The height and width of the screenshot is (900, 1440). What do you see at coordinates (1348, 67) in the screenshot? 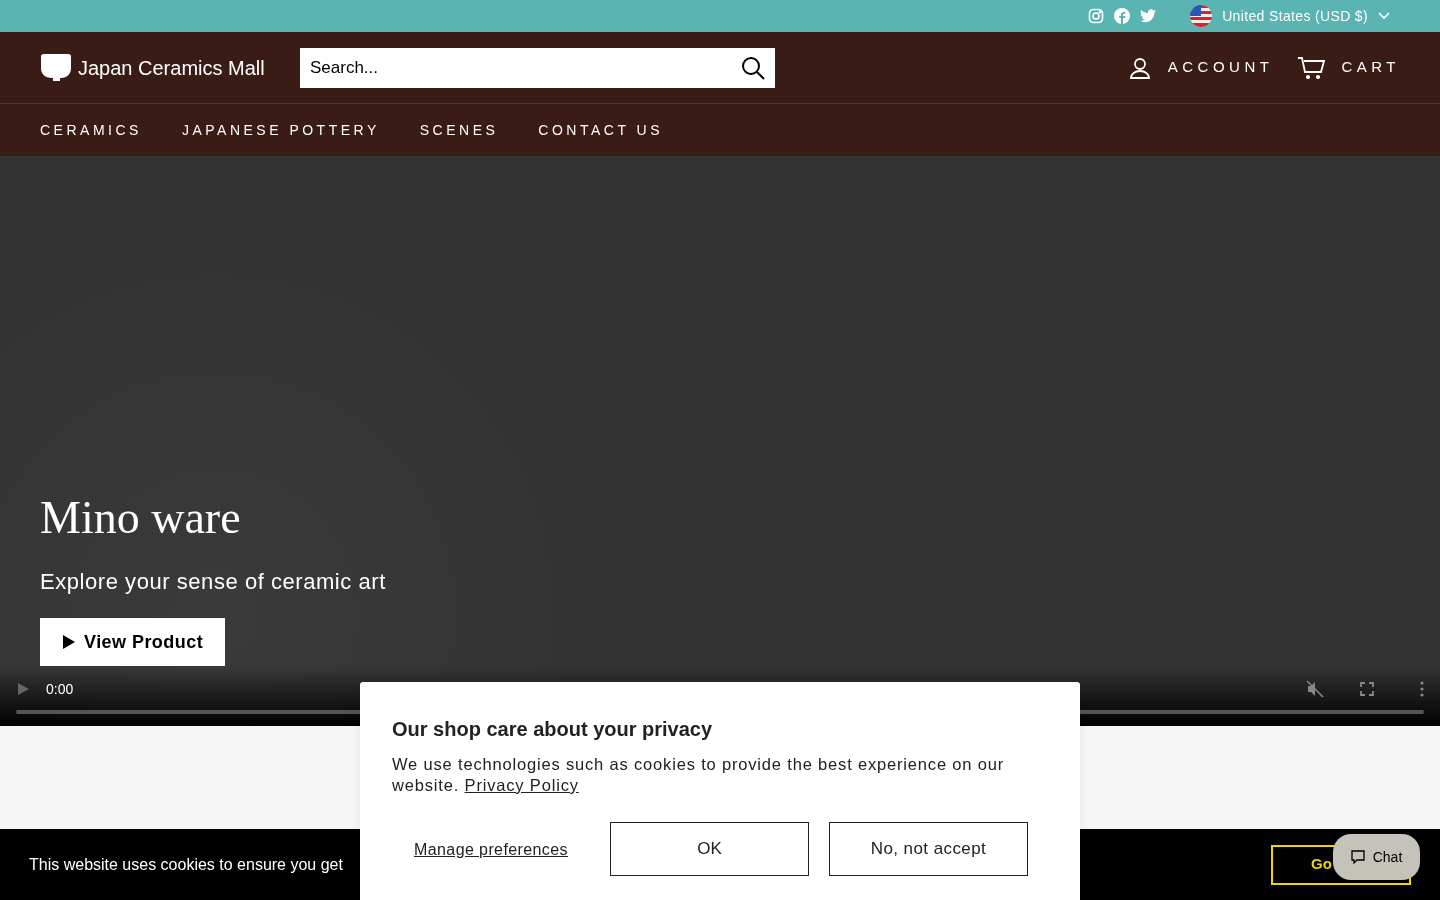
I see `cart-link: CART` at bounding box center [1348, 67].